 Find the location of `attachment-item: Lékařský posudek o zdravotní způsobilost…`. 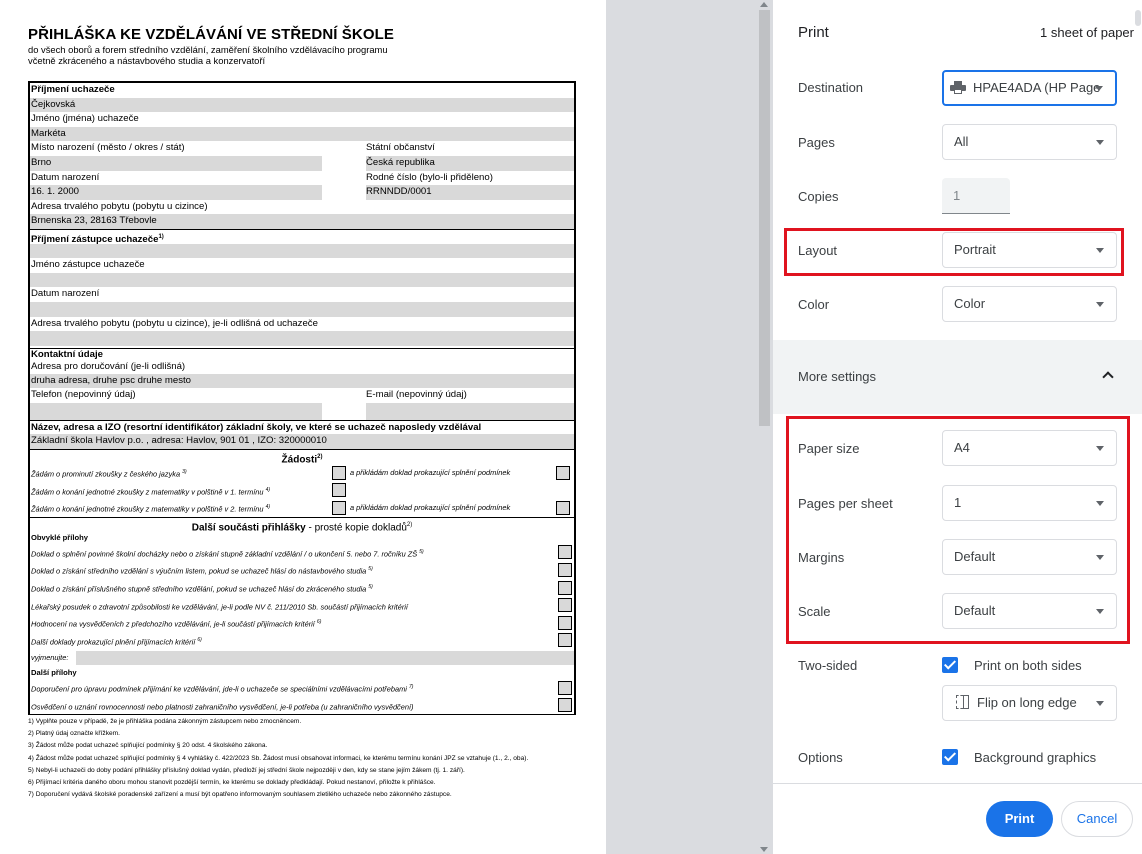

attachment-item: Lékařský posudek o zdravotní způsobilost… is located at coordinates (302, 606).